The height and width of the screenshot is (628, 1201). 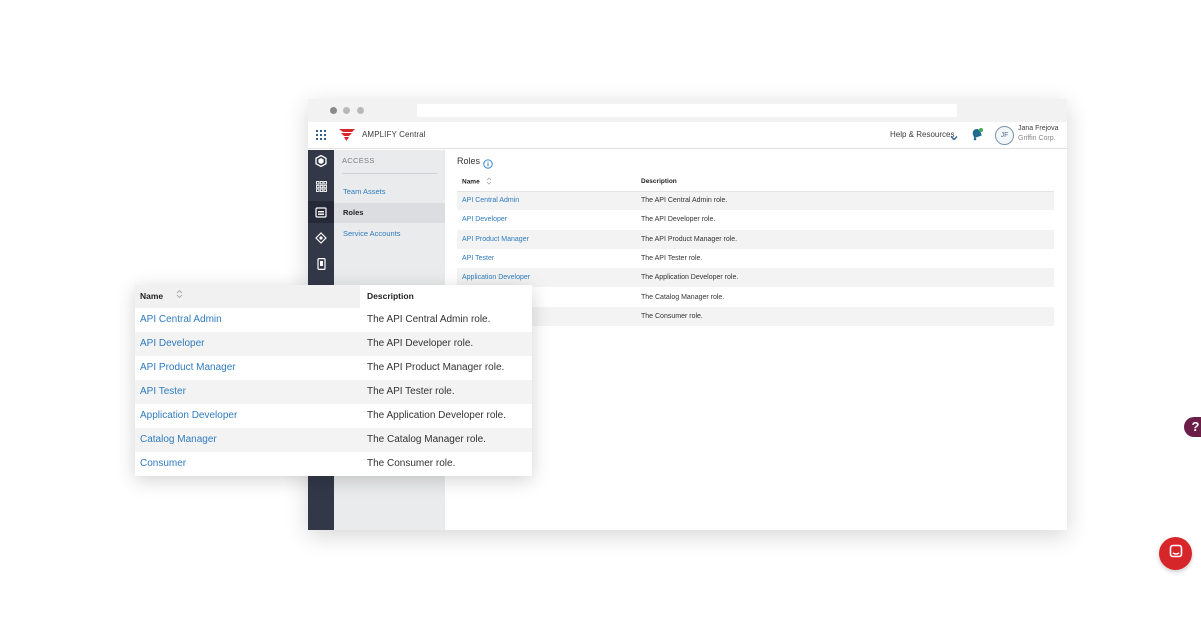 I want to click on table-row: ConsumerThe Consumer role., so click(x=755, y=316).